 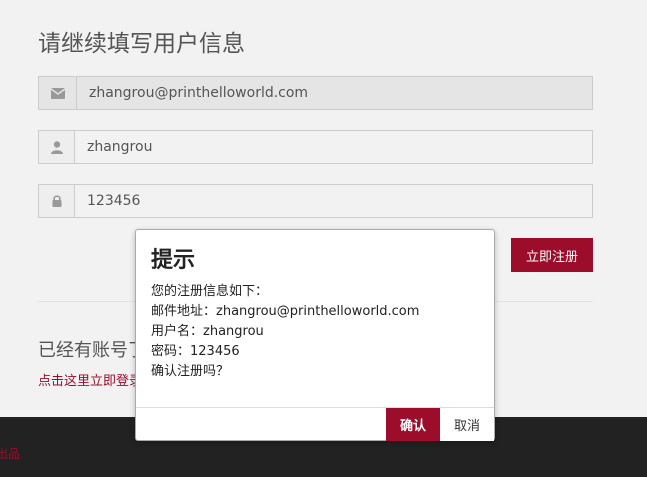 What do you see at coordinates (552, 255) in the screenshot?
I see `register-button: 立即注册` at bounding box center [552, 255].